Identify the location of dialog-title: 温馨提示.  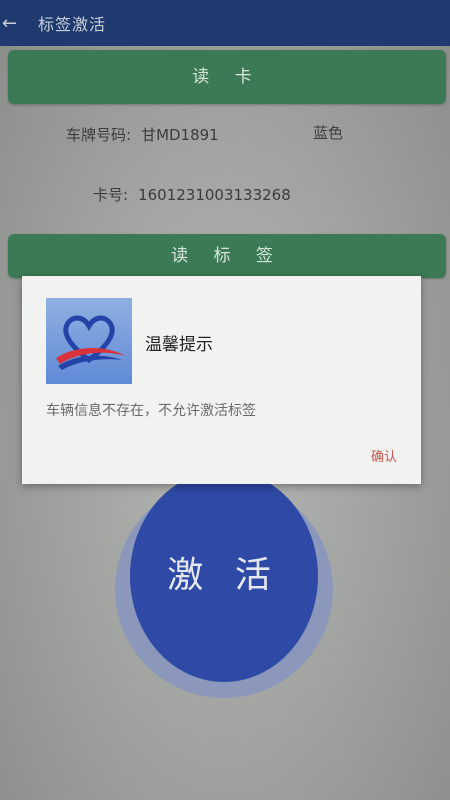
(179, 345).